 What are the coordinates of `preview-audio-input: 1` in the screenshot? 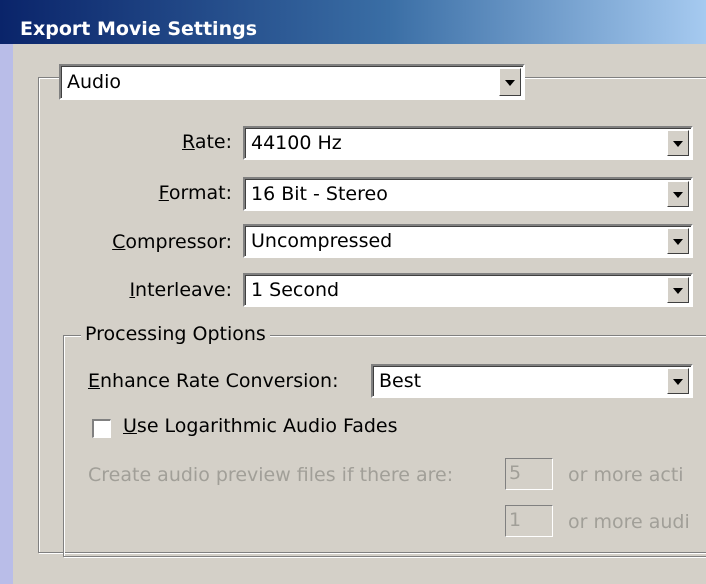 It's located at (529, 521).